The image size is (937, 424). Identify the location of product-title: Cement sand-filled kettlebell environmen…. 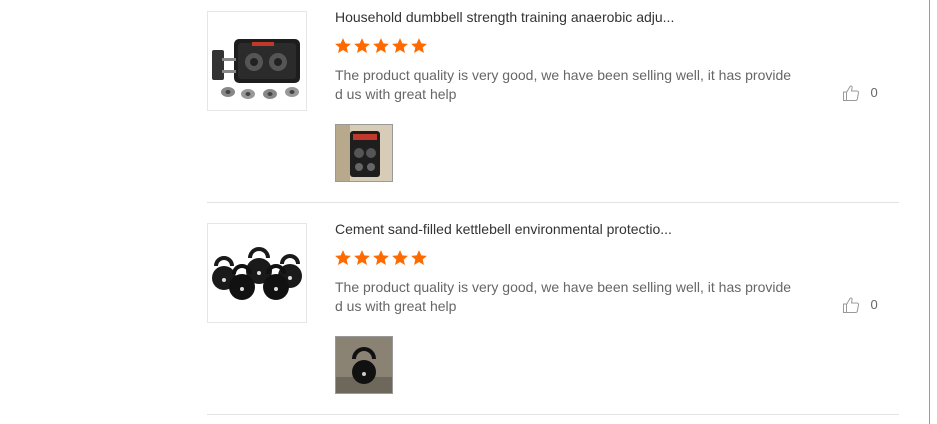
(515, 229).